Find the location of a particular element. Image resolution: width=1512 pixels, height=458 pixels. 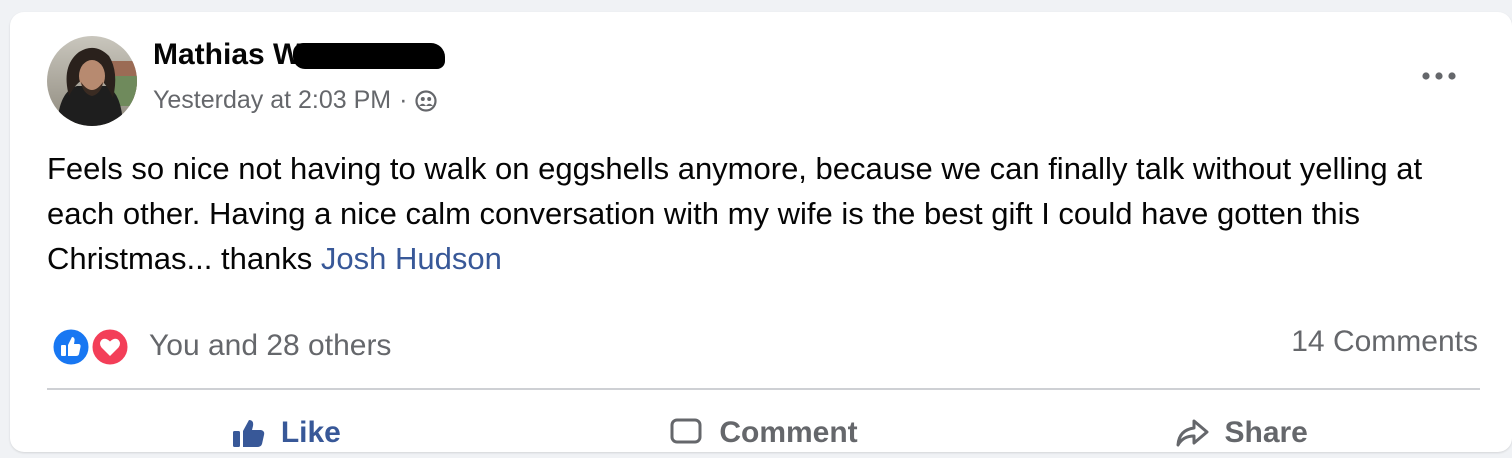

share-button: Share is located at coordinates (1241, 433).